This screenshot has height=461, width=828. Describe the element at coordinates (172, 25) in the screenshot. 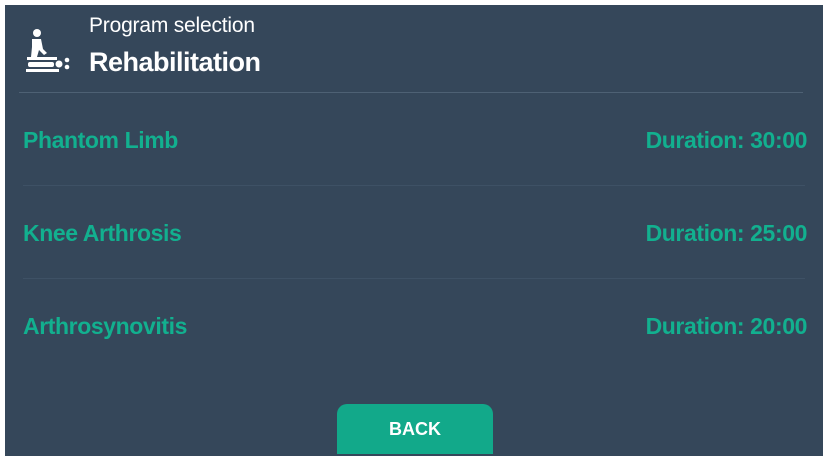

I see `header-subtitle: Program selection` at that location.